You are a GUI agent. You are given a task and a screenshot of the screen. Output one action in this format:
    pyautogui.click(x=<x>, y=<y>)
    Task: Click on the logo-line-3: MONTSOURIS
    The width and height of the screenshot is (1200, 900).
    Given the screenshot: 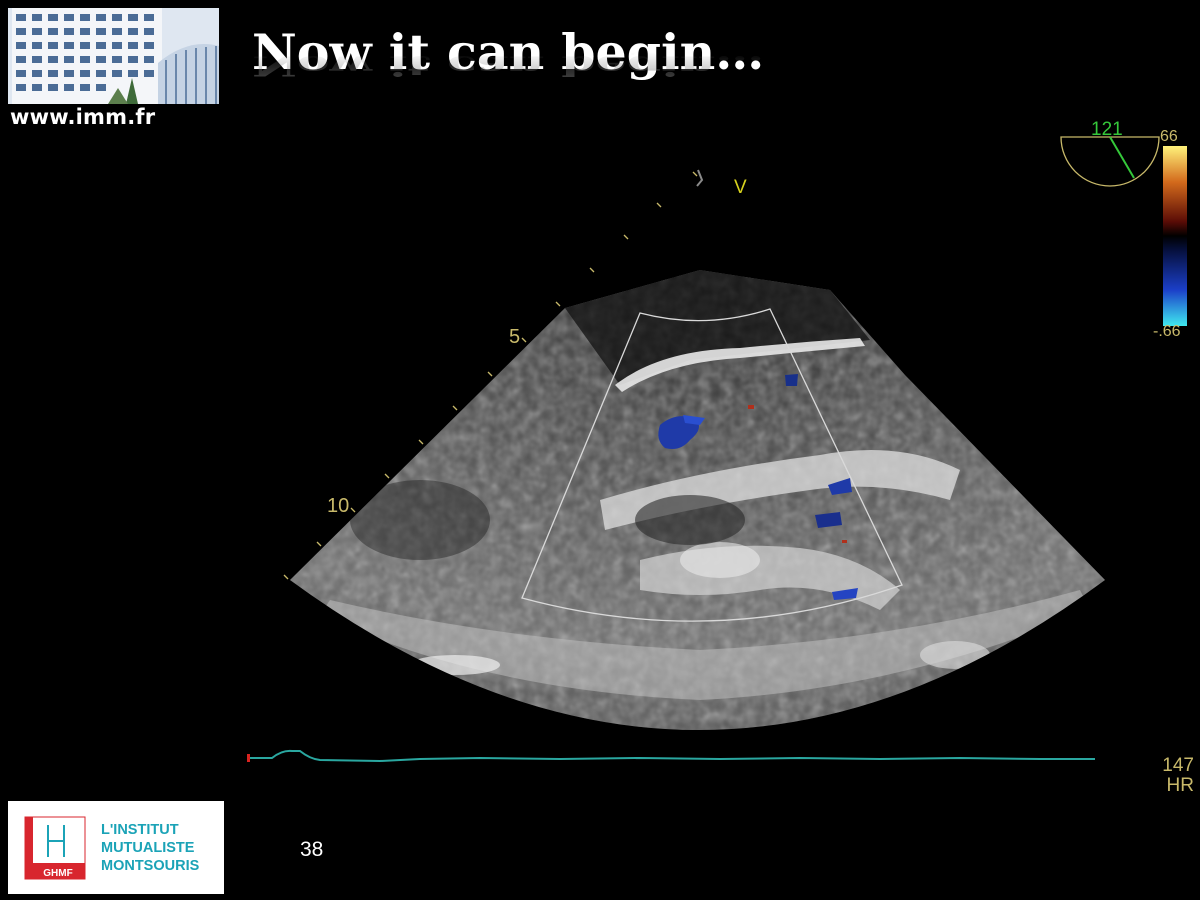 What is the action you would take?
    pyautogui.click(x=150, y=866)
    